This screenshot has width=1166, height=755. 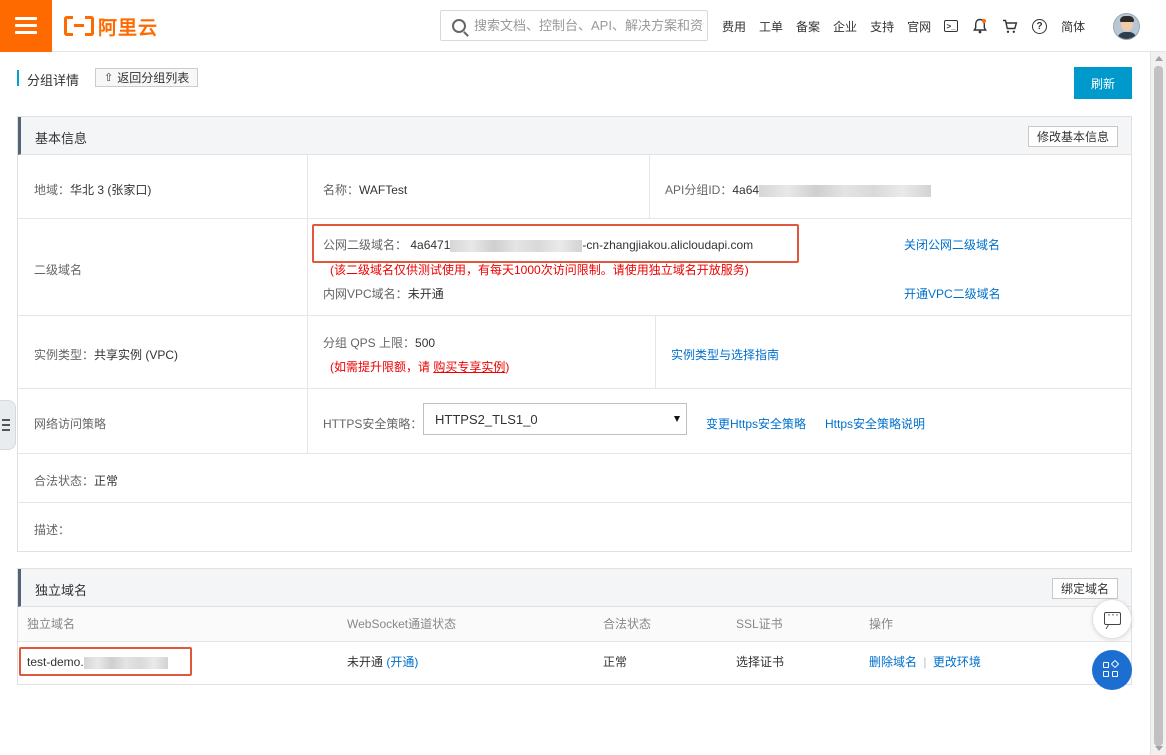 I want to click on title-accent-bar, so click(x=18, y=78).